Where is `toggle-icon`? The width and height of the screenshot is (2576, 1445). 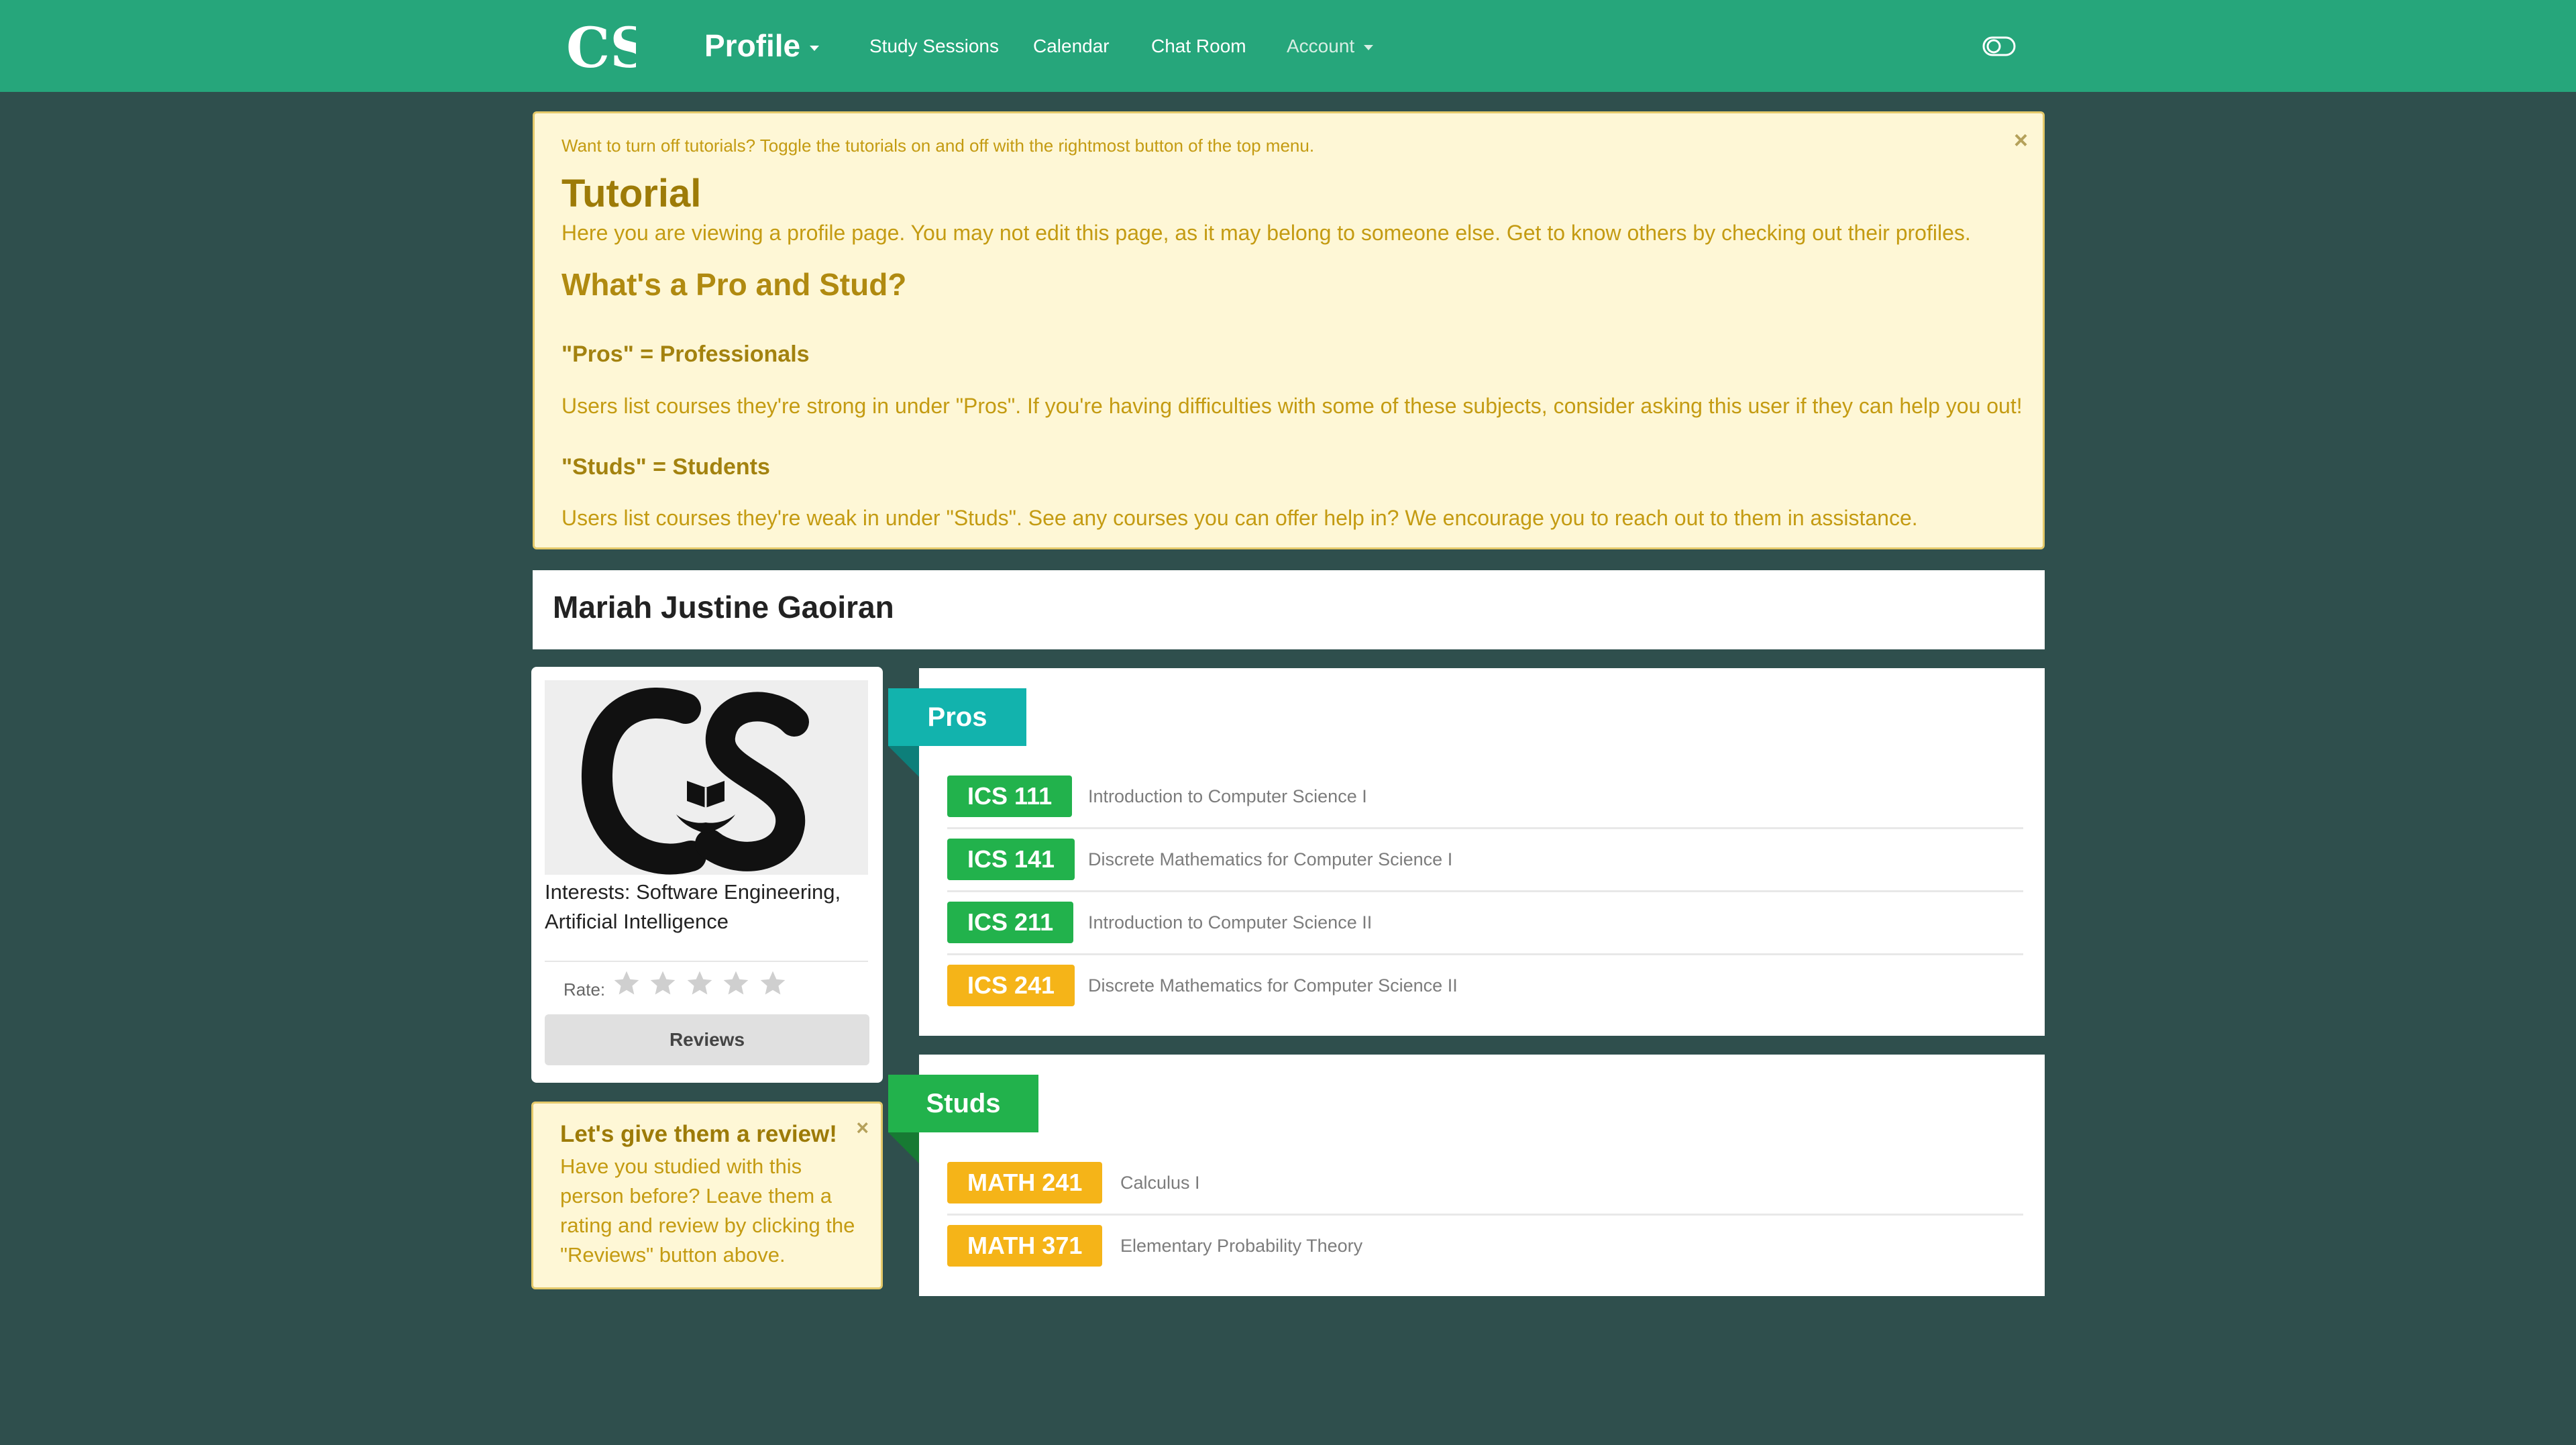
toggle-icon is located at coordinates (1999, 46).